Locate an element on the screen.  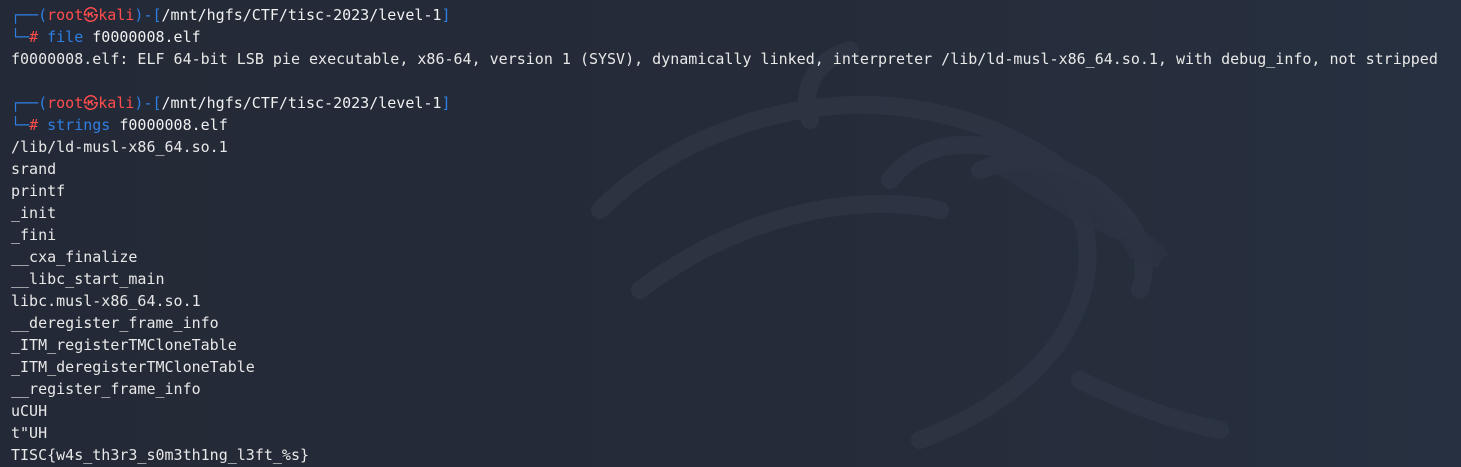
command-name: strings is located at coordinates (79, 125).